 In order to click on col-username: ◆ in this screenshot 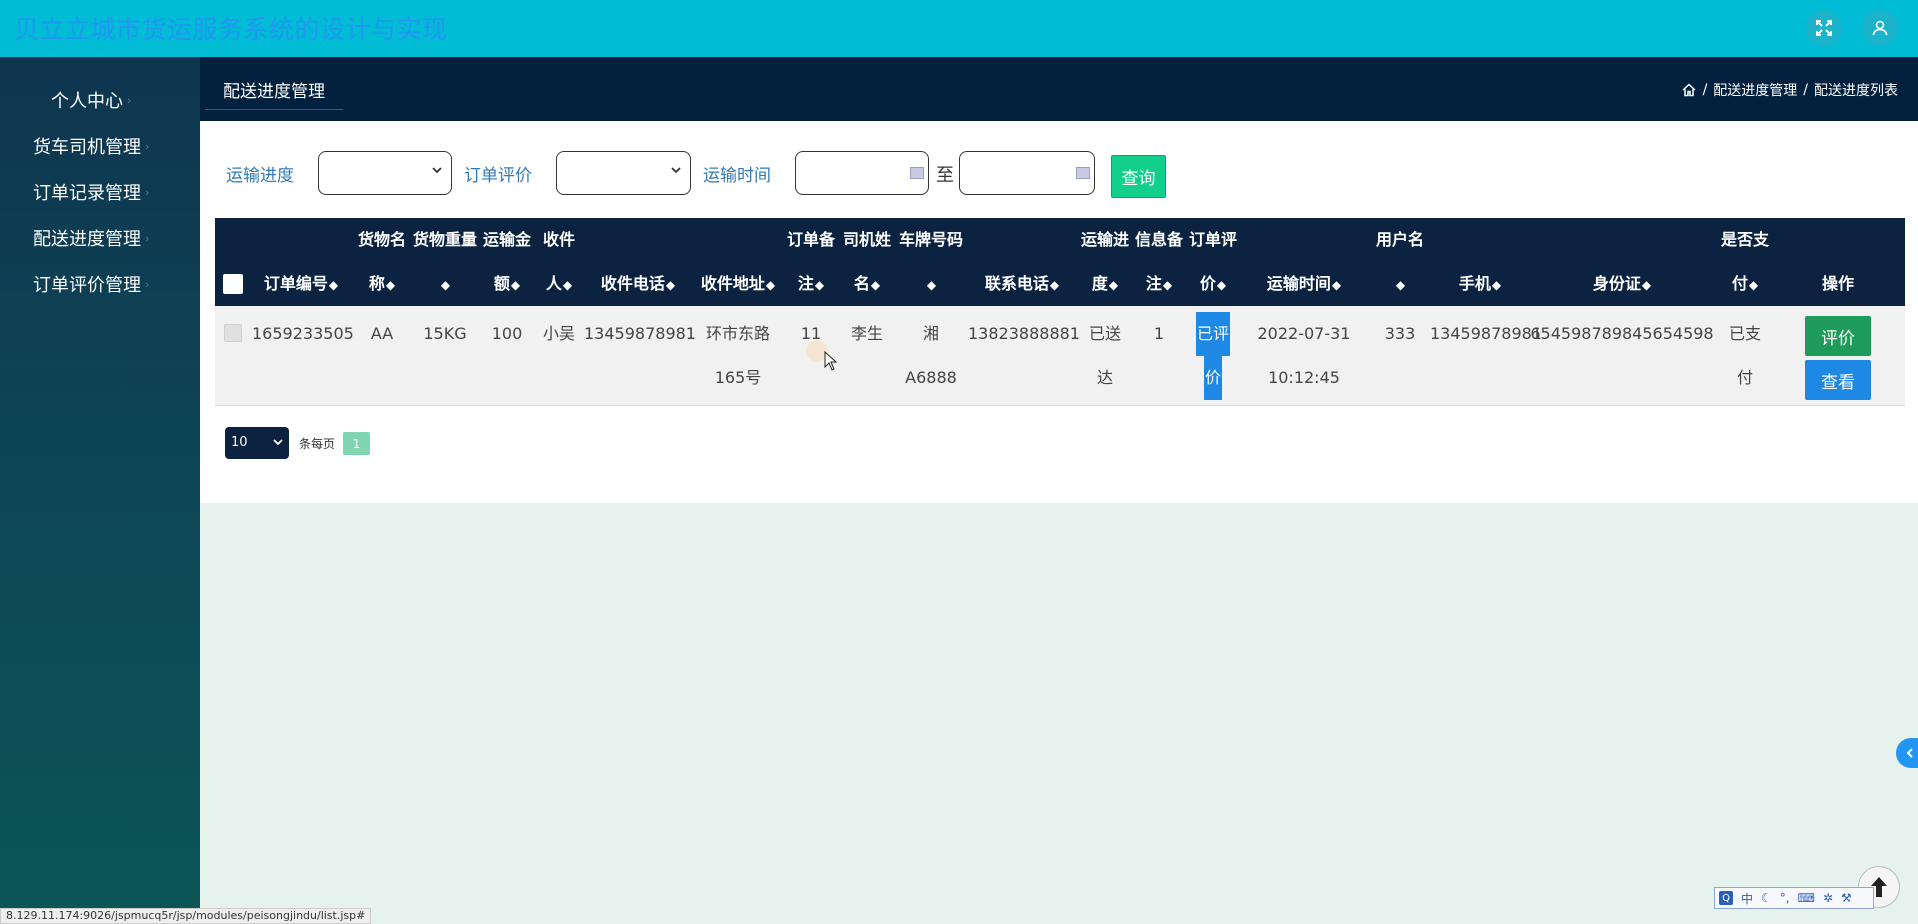, I will do `click(1400, 284)`.